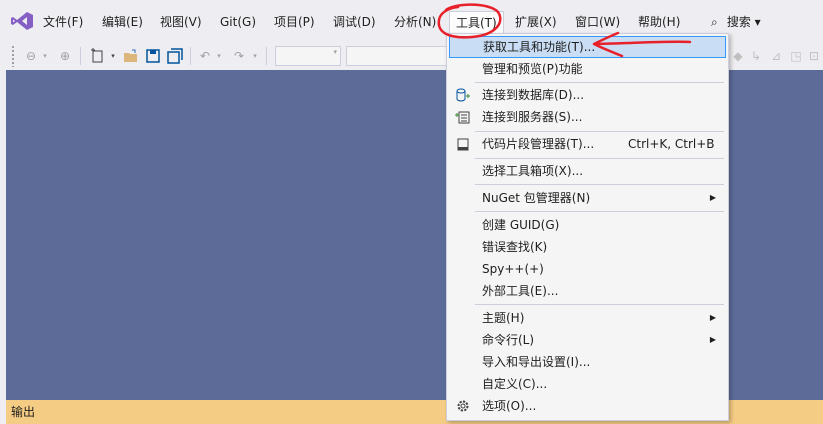 This screenshot has height=424, width=823. Describe the element at coordinates (536, 198) in the screenshot. I see `menu-item-label: NuGet 包管理器(N)` at that location.